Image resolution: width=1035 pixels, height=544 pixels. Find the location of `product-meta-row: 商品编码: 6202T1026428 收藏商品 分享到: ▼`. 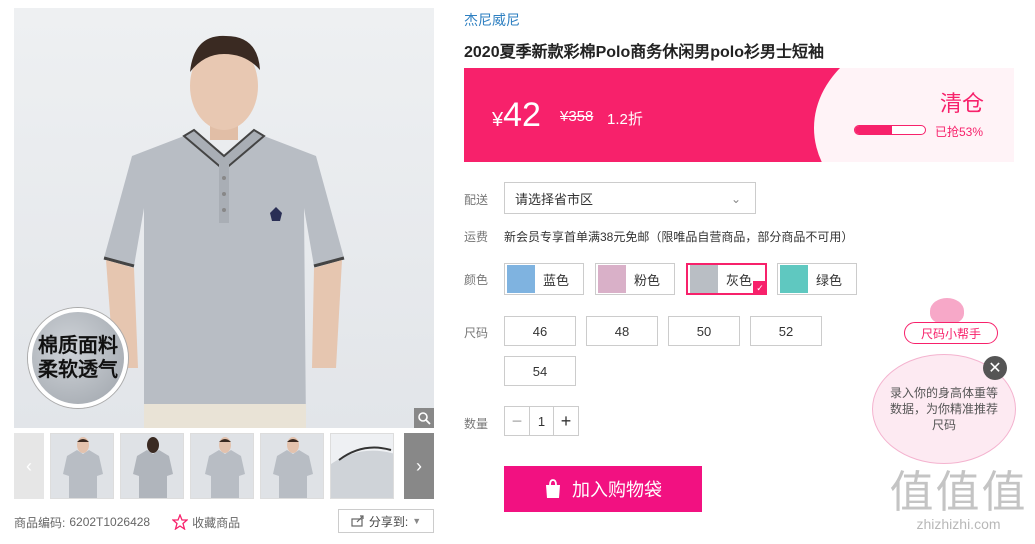

product-meta-row: 商品编码: 6202T1026428 收藏商品 分享到: ▼ is located at coordinates (224, 521).